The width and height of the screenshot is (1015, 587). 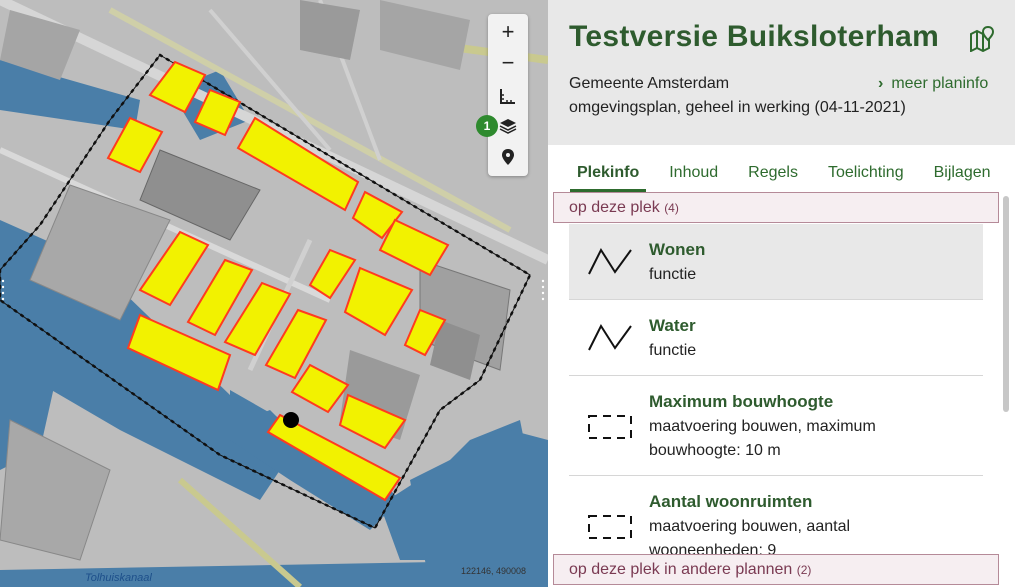 What do you see at coordinates (3, 291) in the screenshot?
I see `left-resize-handle` at bounding box center [3, 291].